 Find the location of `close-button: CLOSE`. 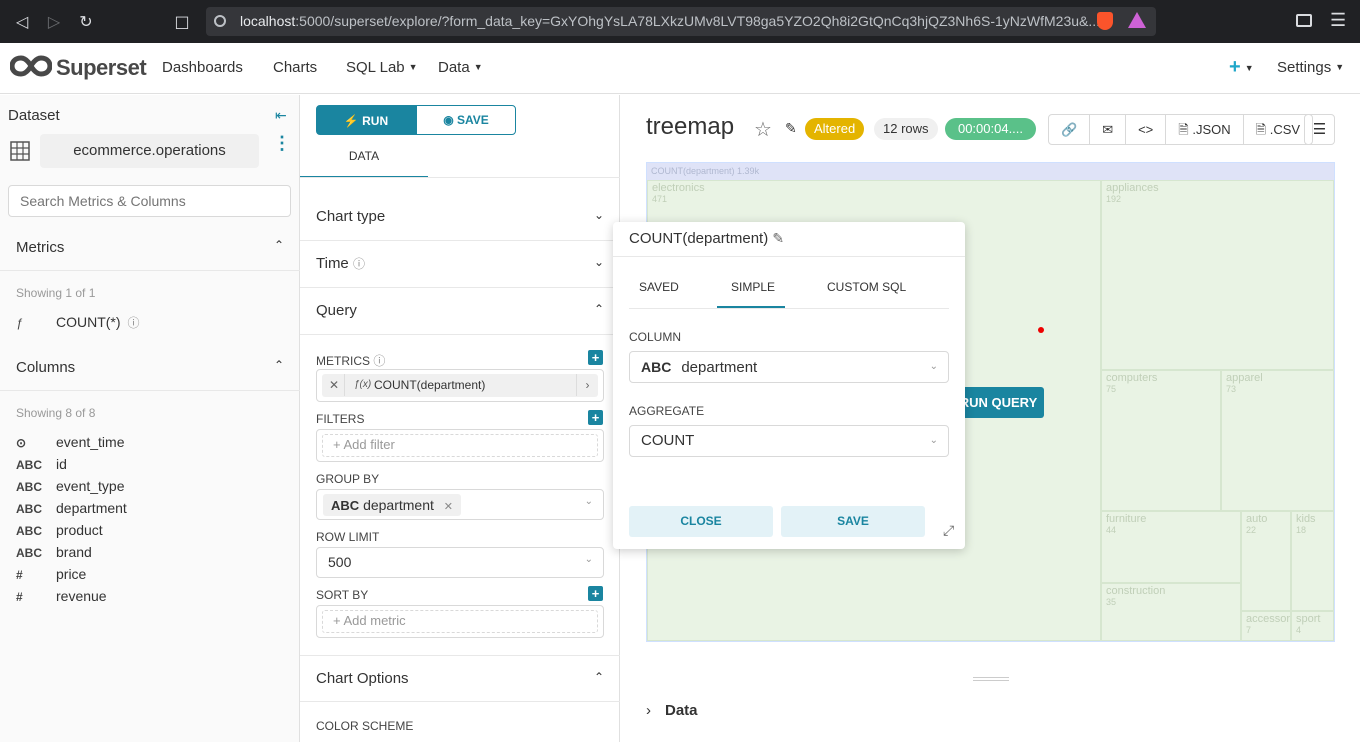

close-button: CLOSE is located at coordinates (701, 521).